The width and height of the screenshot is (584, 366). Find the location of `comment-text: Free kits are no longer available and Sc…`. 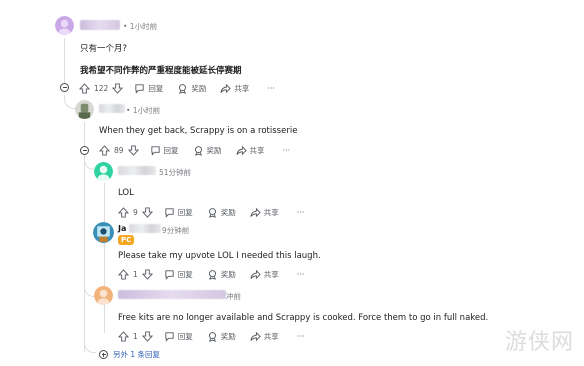

comment-text: Free kits are no longer available and Sc… is located at coordinates (303, 318).